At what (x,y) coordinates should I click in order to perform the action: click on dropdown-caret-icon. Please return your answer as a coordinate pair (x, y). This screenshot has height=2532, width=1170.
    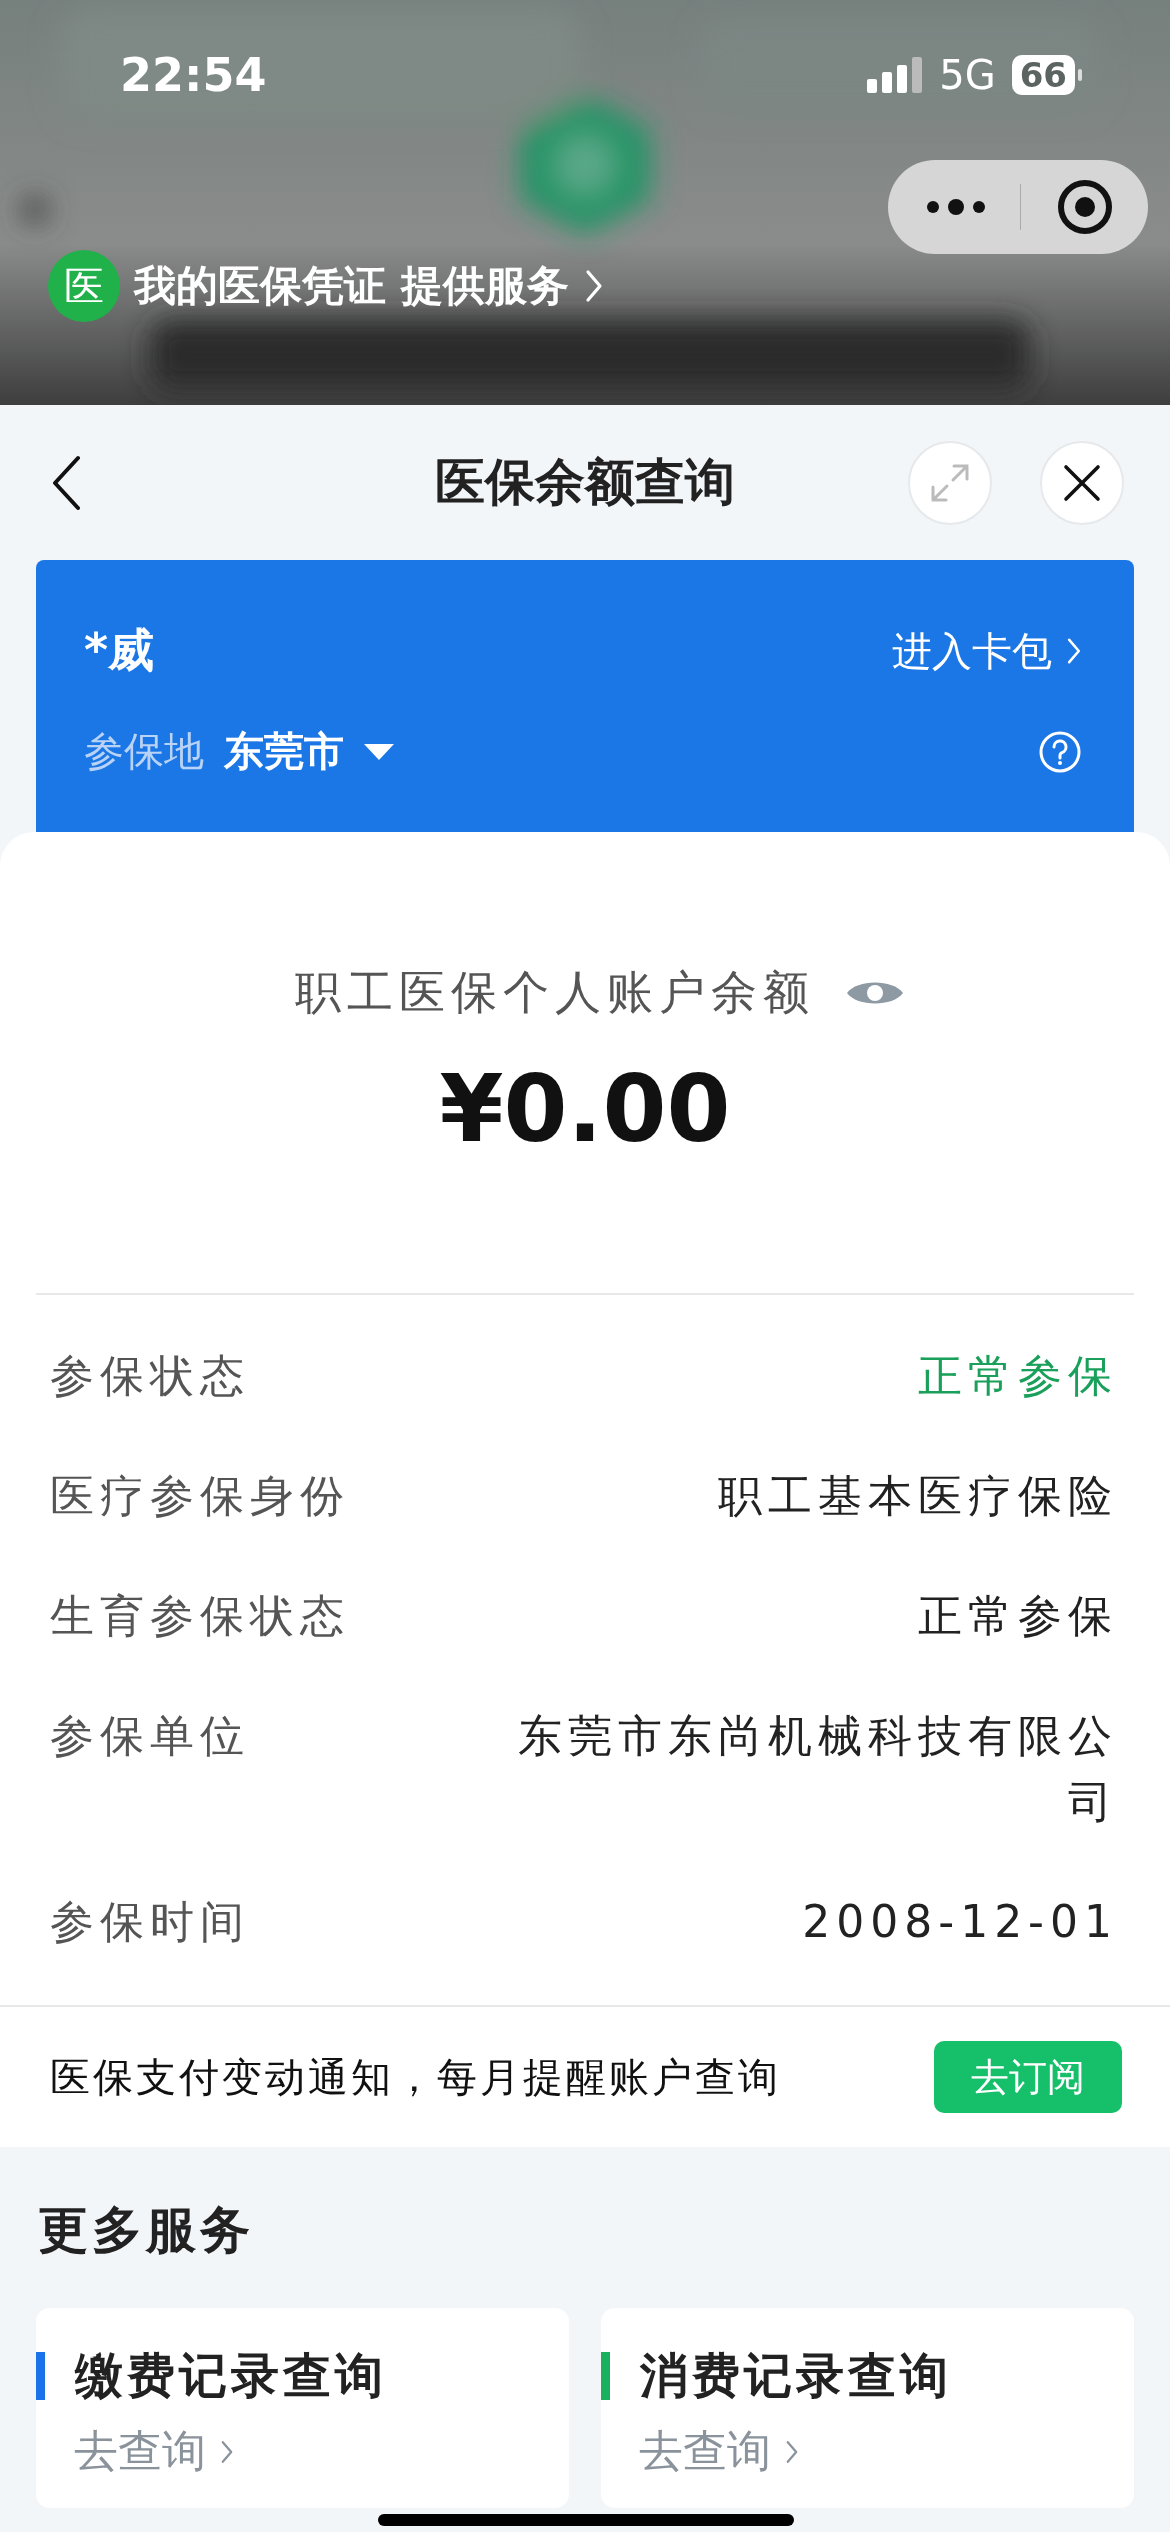
    Looking at the image, I should click on (379, 751).